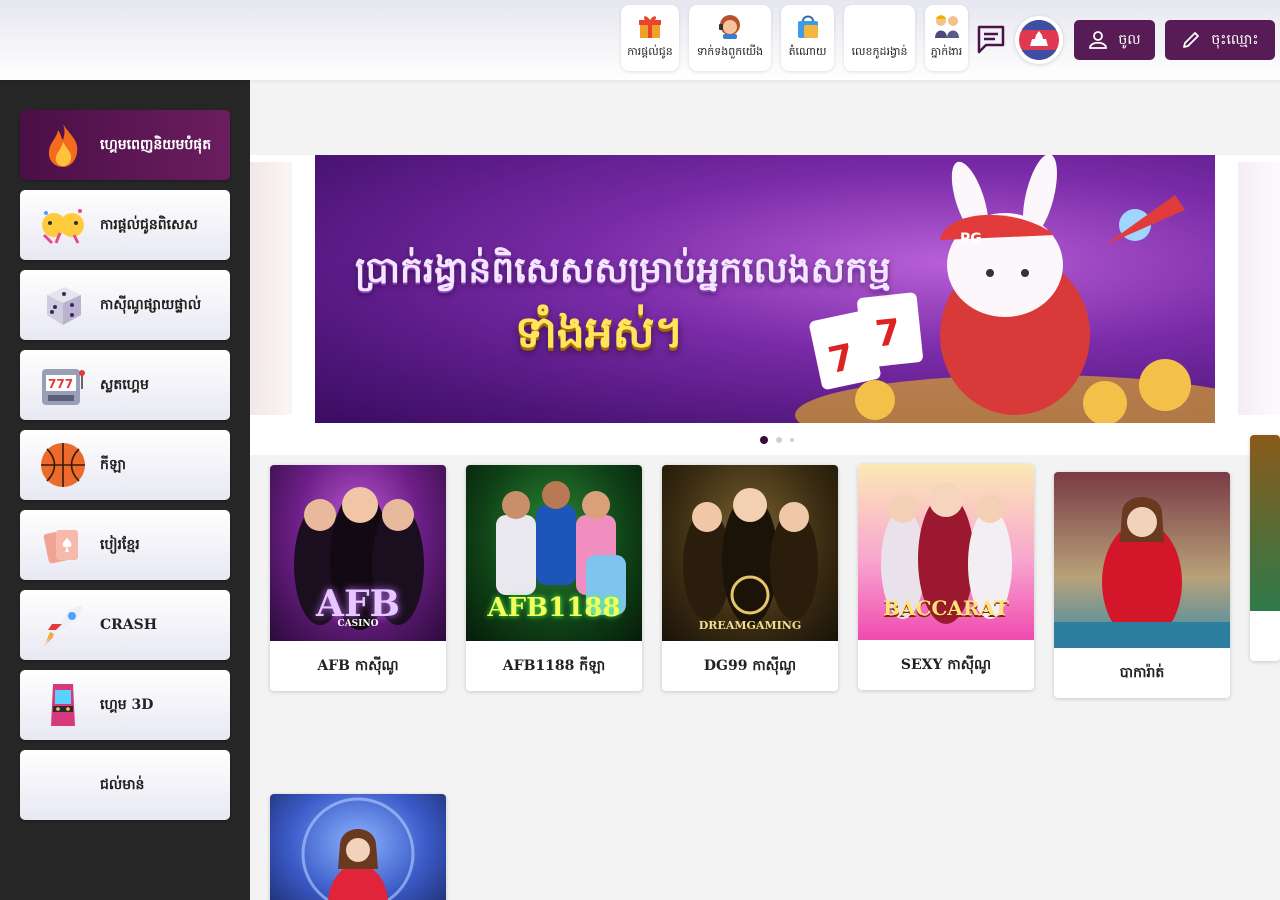 The width and height of the screenshot is (1280, 900). I want to click on nav-shop-label: តំណោយ, so click(807, 51).